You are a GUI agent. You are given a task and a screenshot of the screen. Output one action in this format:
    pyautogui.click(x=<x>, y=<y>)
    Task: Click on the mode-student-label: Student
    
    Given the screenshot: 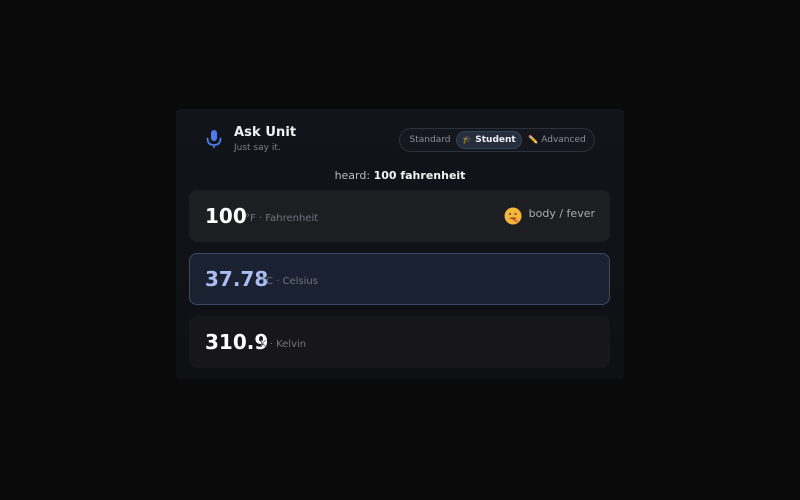 What is the action you would take?
    pyautogui.click(x=495, y=140)
    